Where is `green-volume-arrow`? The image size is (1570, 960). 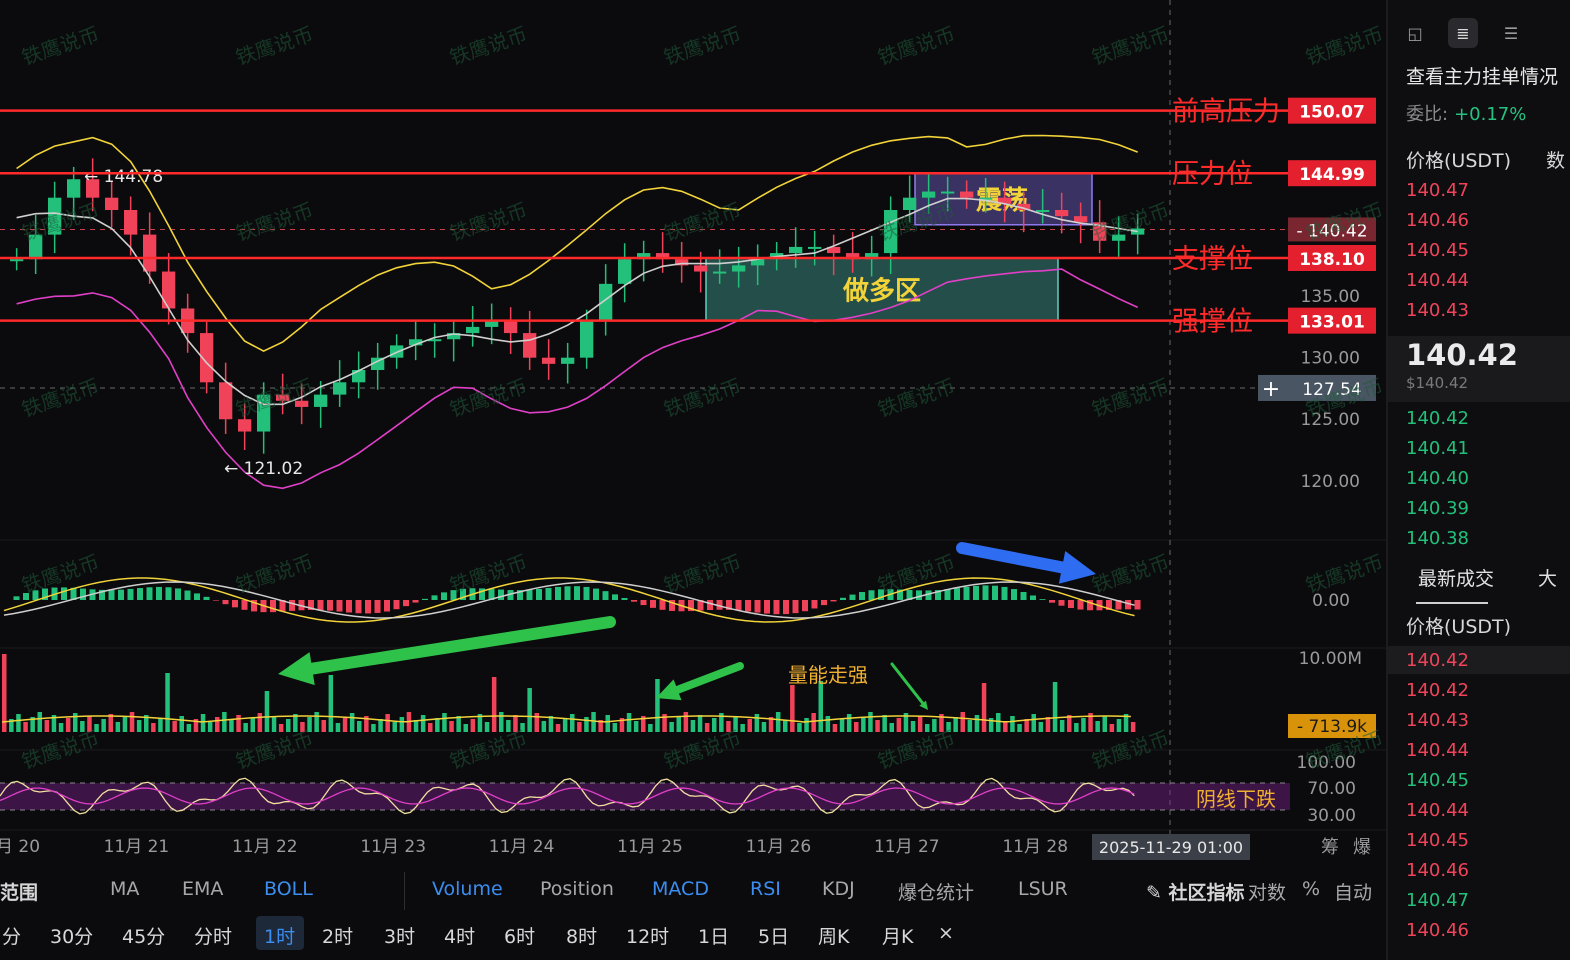
green-volume-arrow is located at coordinates (707, 678).